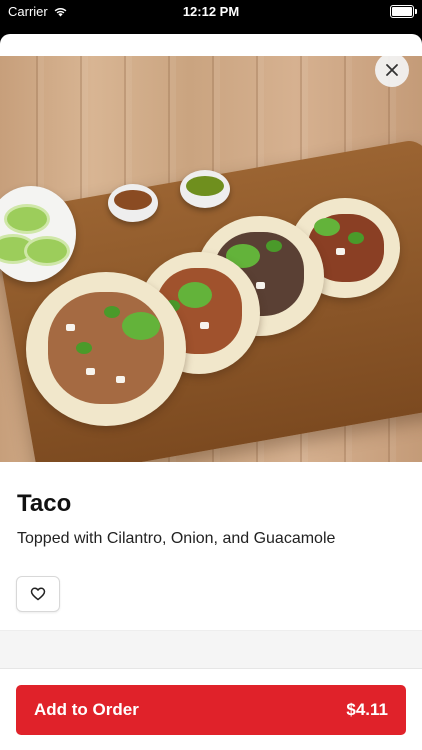  I want to click on add-to-order-label: Add to Order, so click(86, 709).